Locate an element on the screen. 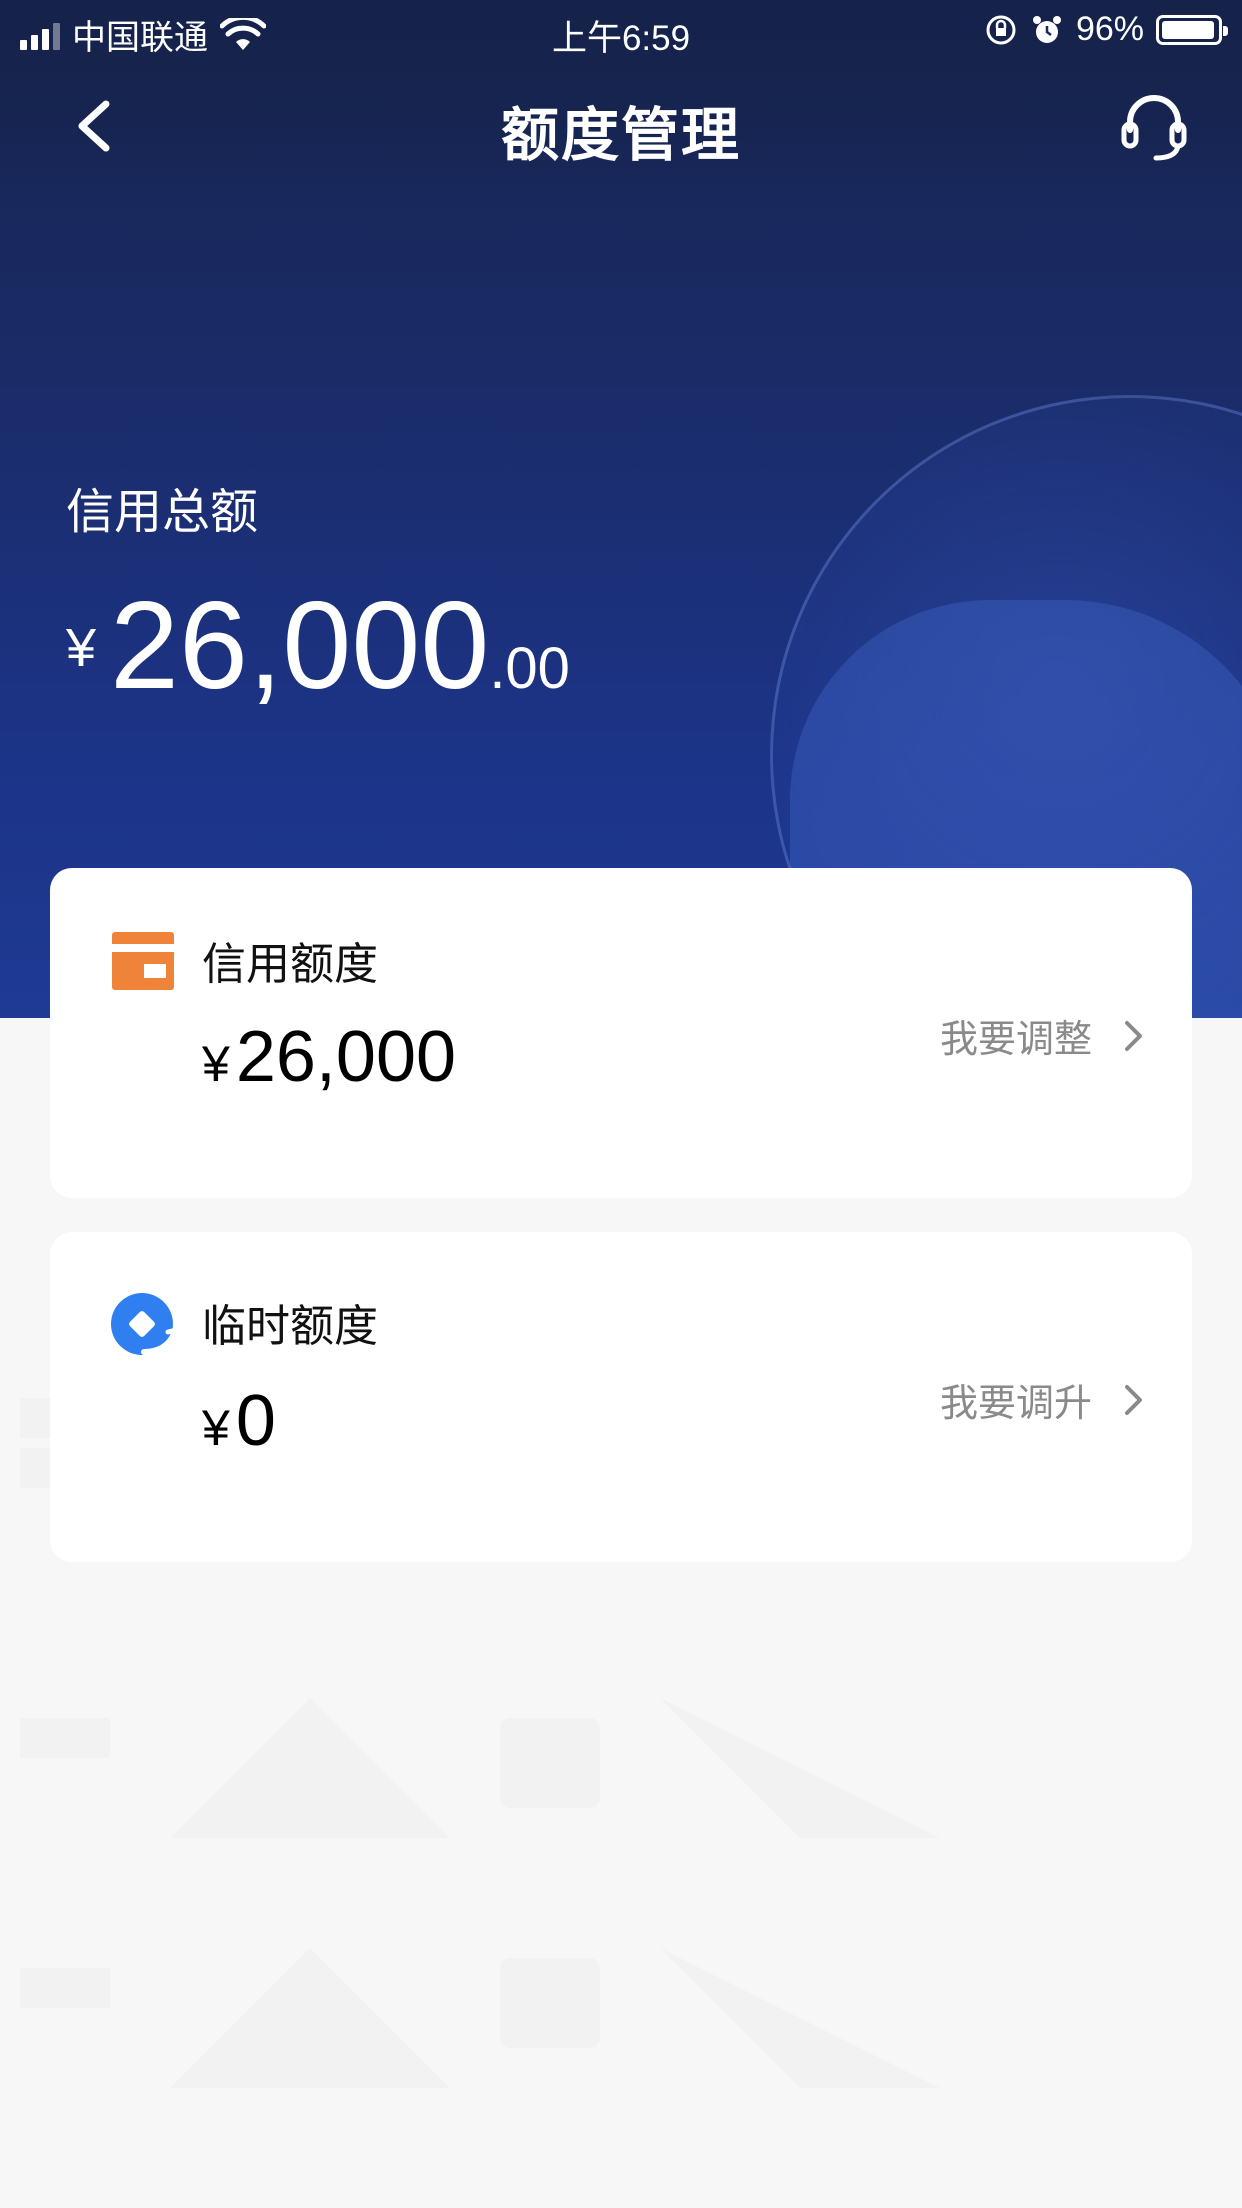  credit-limit-value: 26,000 is located at coordinates (346, 1057).